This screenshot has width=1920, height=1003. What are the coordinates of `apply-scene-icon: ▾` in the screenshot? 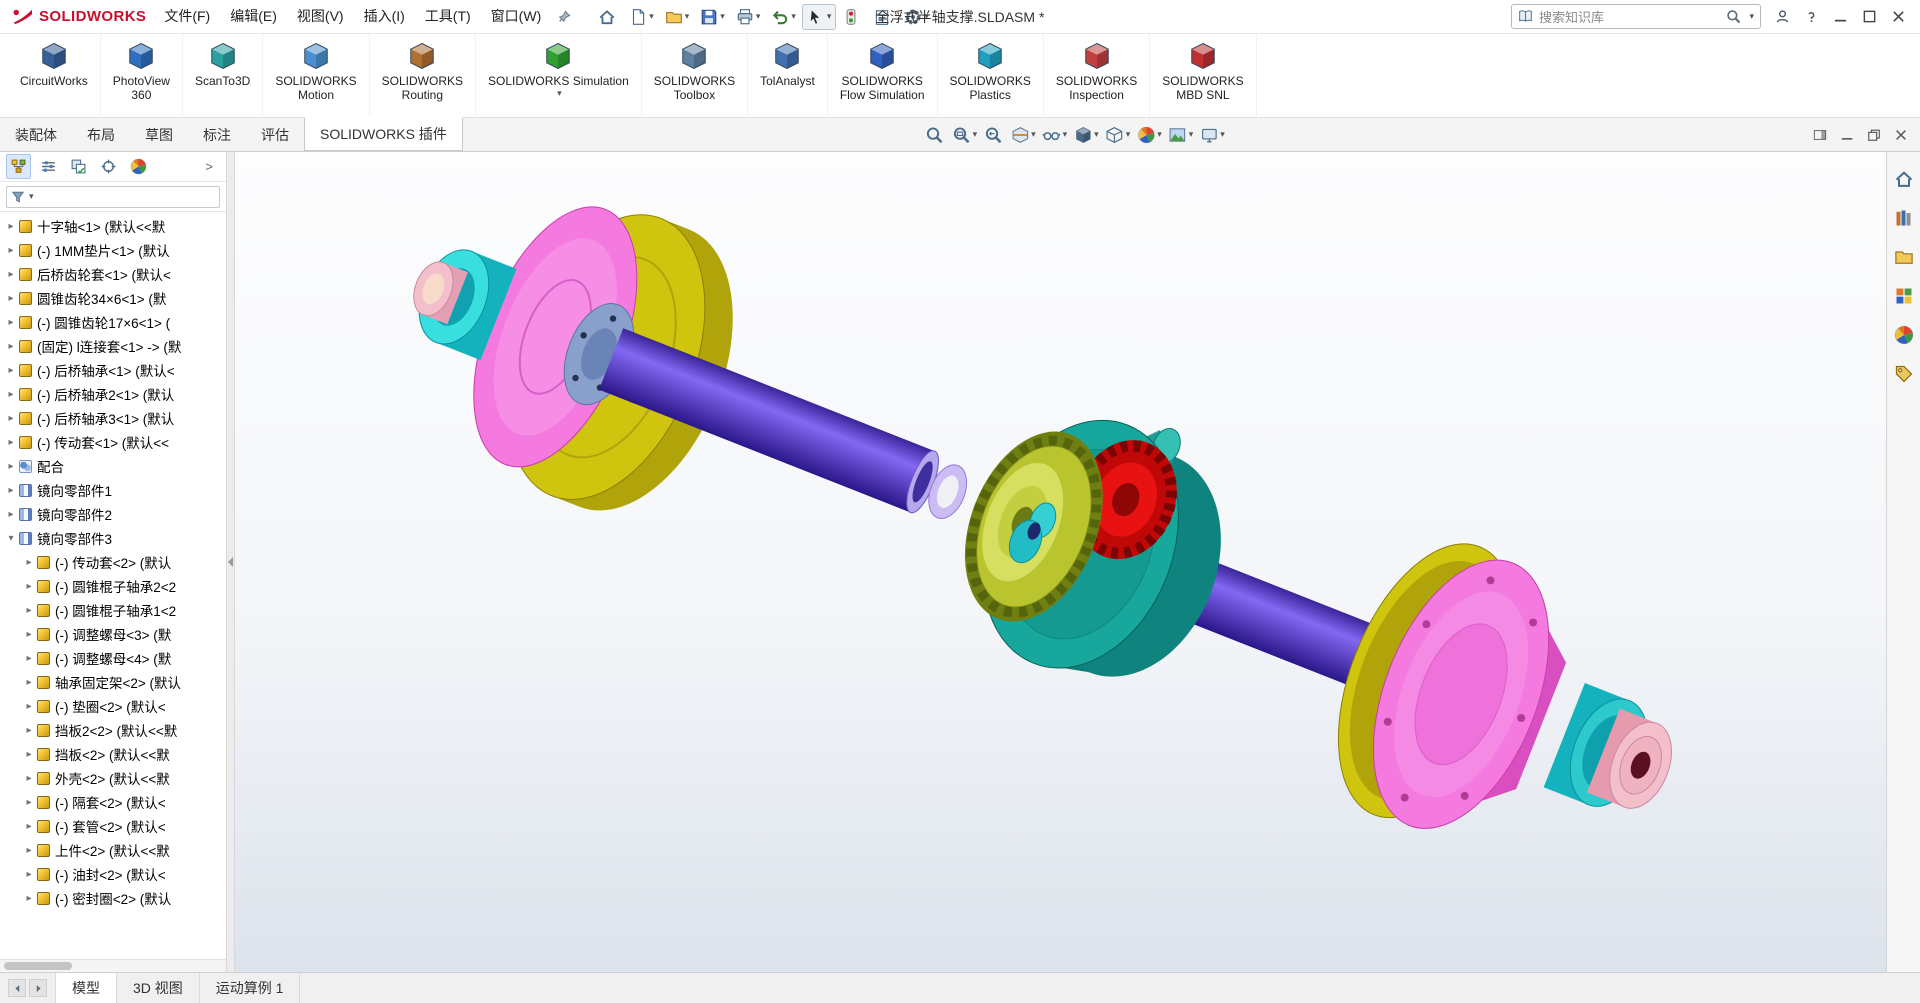 It's located at (1181, 135).